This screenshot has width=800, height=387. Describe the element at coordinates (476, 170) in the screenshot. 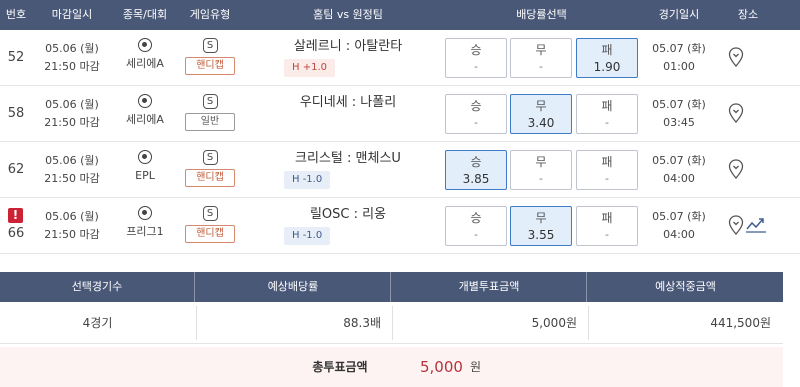

I see `odds-win-button: 승 3.85` at that location.